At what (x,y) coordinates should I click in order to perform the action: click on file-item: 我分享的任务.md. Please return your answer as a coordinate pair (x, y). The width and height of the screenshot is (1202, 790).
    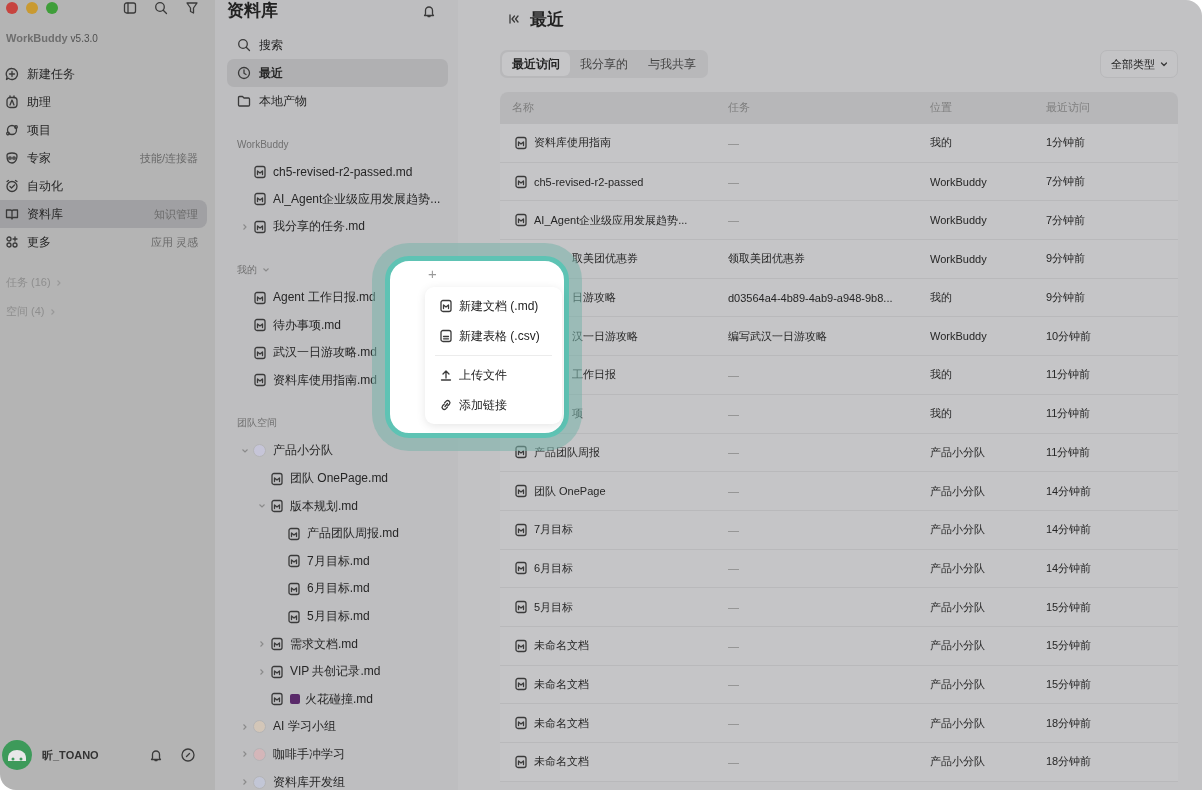
    Looking at the image, I should click on (319, 227).